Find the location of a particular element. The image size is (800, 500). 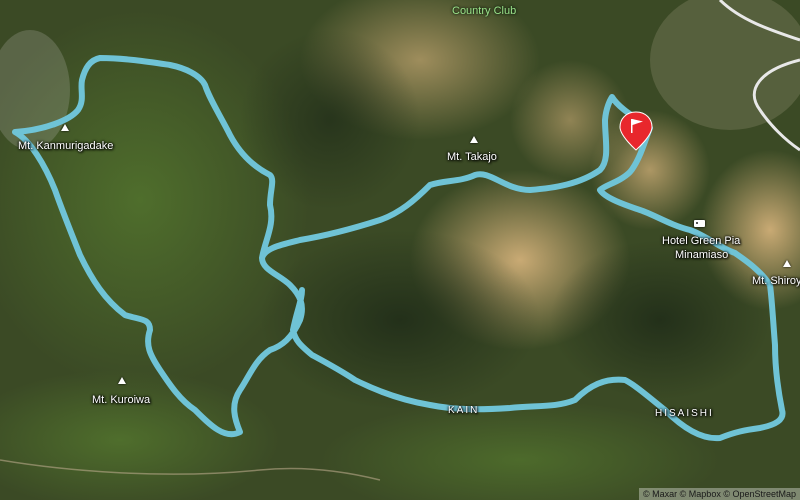

place-label-hotel: Hotel Green Pia is located at coordinates (701, 241).